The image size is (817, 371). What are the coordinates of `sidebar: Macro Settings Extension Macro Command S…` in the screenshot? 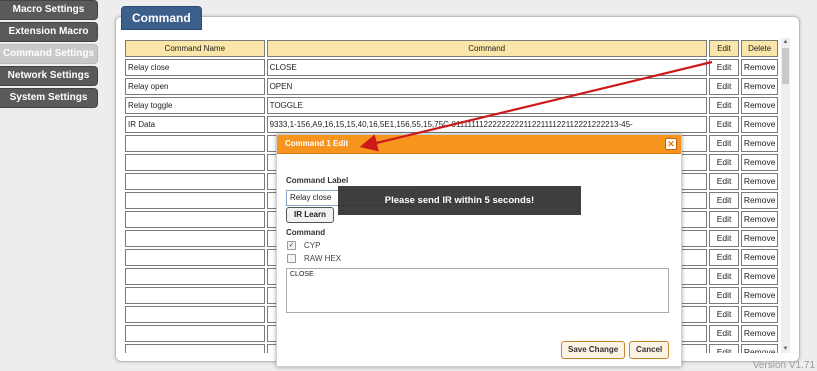 It's located at (49, 55).